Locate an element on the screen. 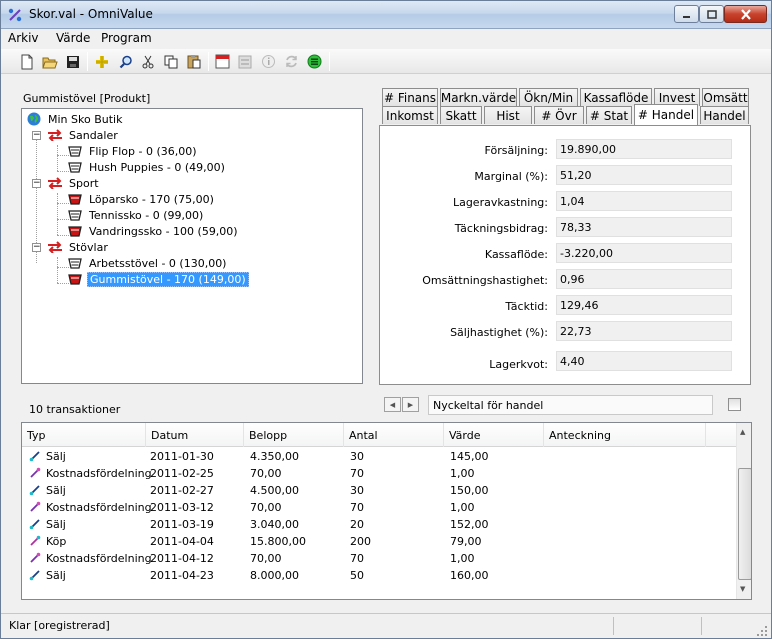  tab-inkomst: Inkomst is located at coordinates (410, 115).